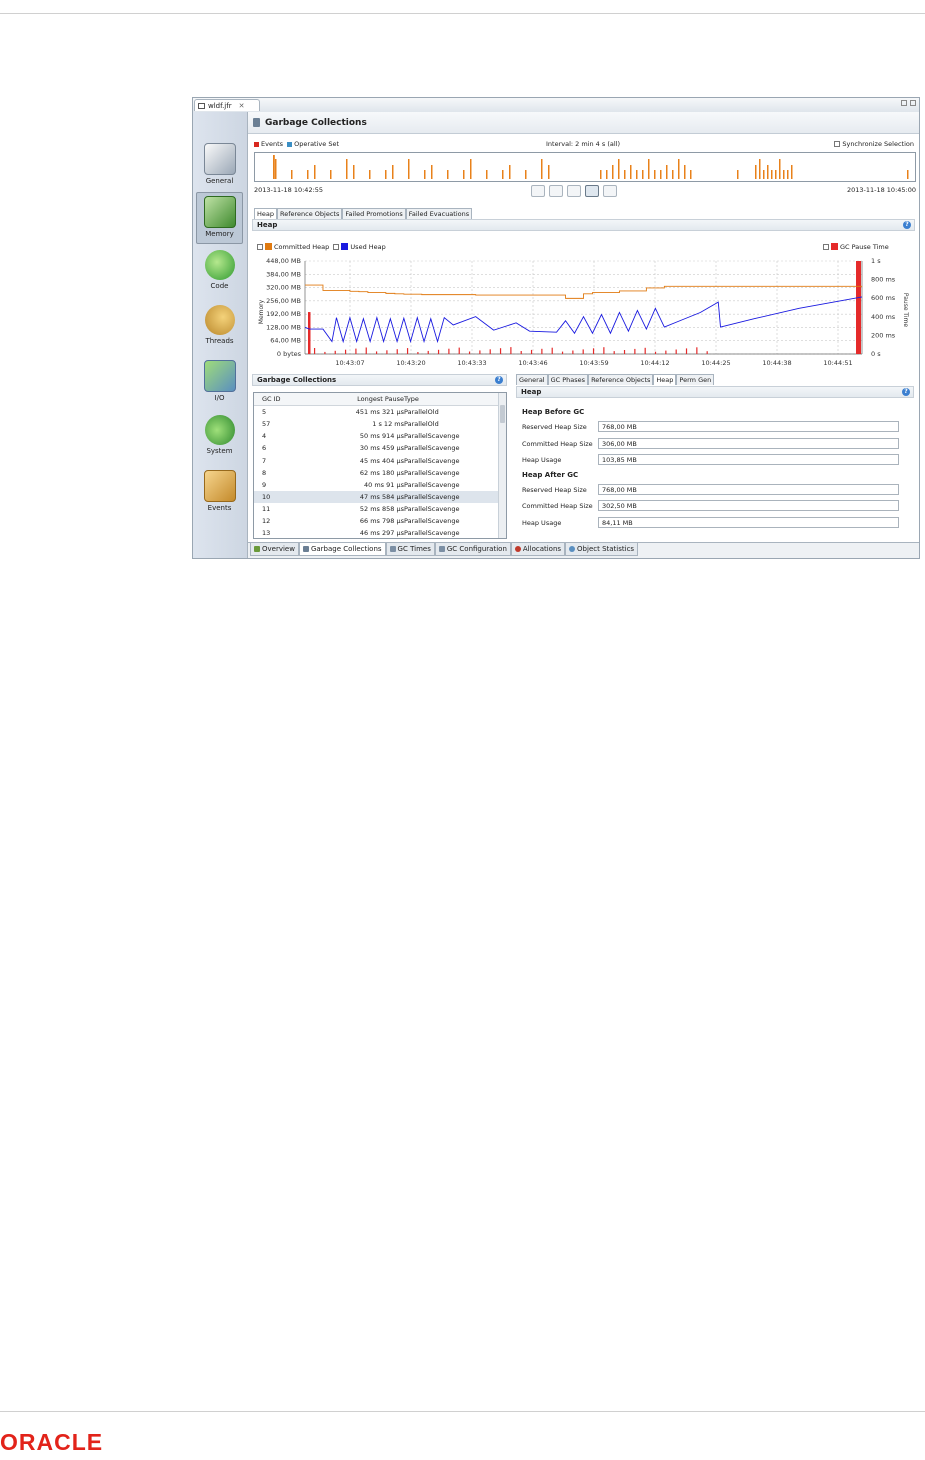 Image resolution: width=925 pixels, height=1460 pixels. What do you see at coordinates (695, 379) in the screenshot?
I see `tab-perm-gen: Perm Gen` at bounding box center [695, 379].